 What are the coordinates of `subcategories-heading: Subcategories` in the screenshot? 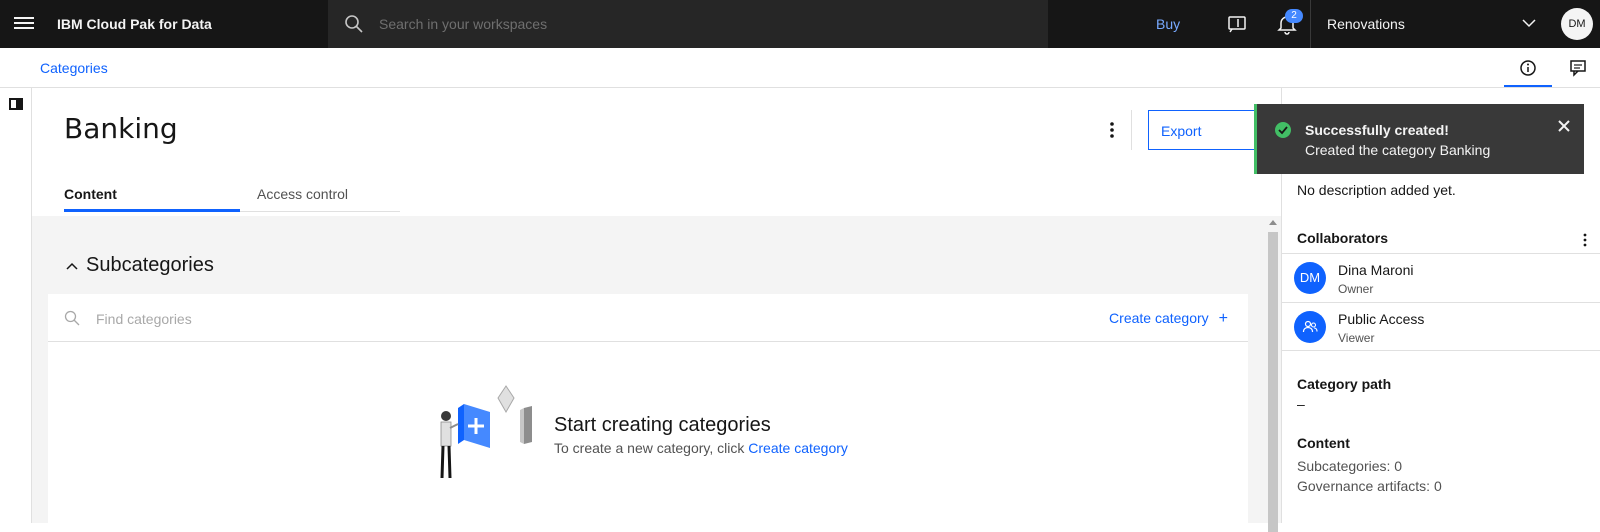 It's located at (150, 265).